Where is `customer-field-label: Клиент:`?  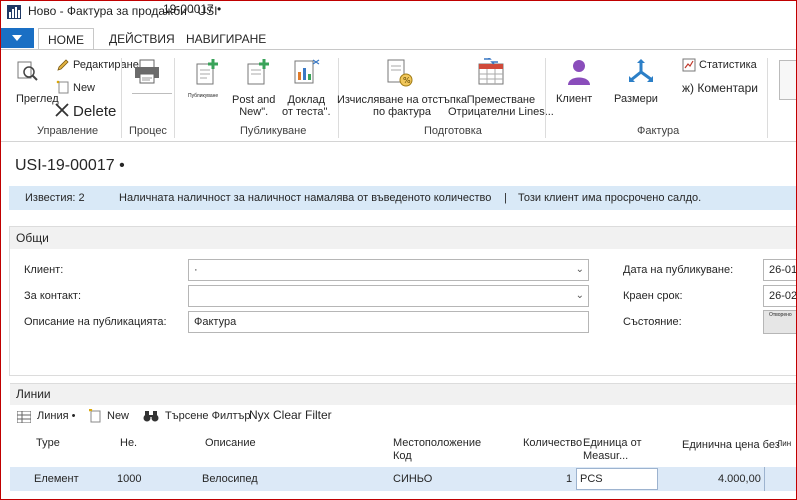
customer-field-label: Клиент: is located at coordinates (44, 270).